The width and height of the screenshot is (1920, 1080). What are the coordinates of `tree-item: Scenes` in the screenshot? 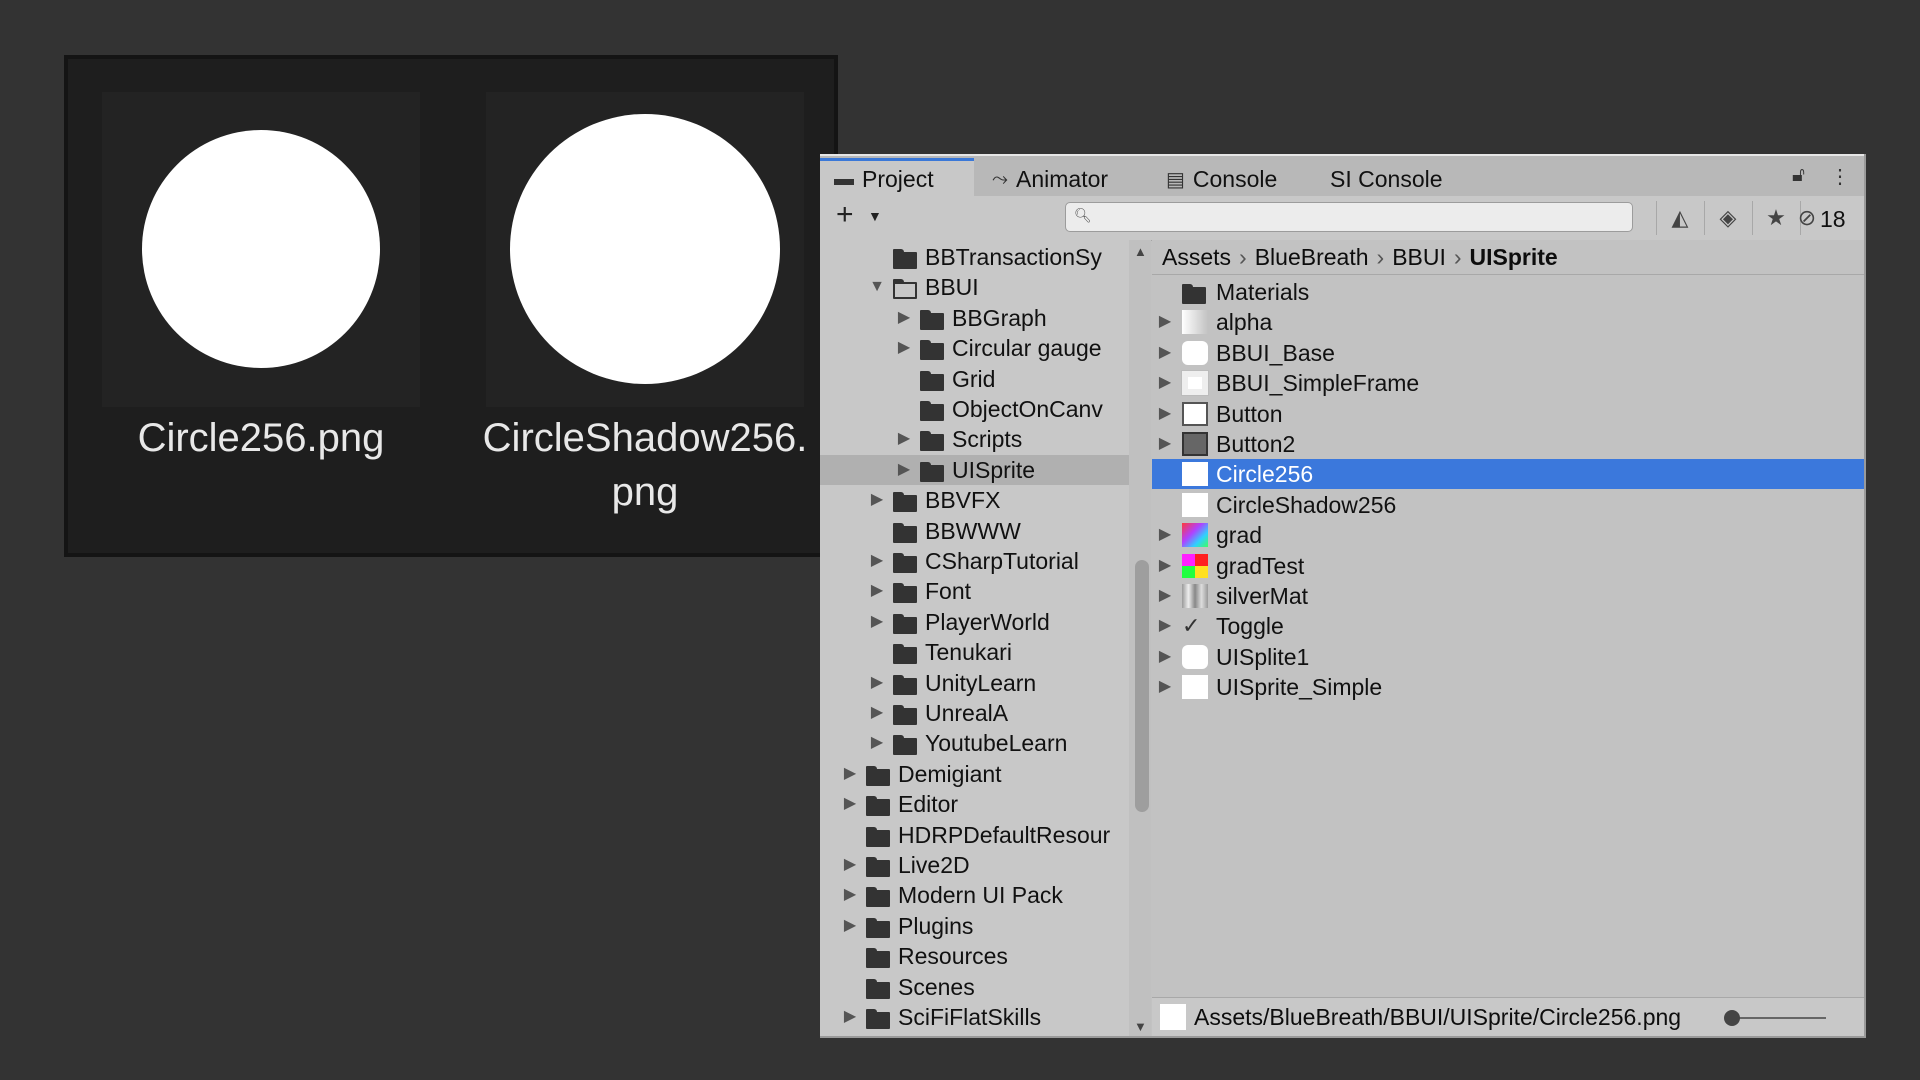 It's located at (974, 987).